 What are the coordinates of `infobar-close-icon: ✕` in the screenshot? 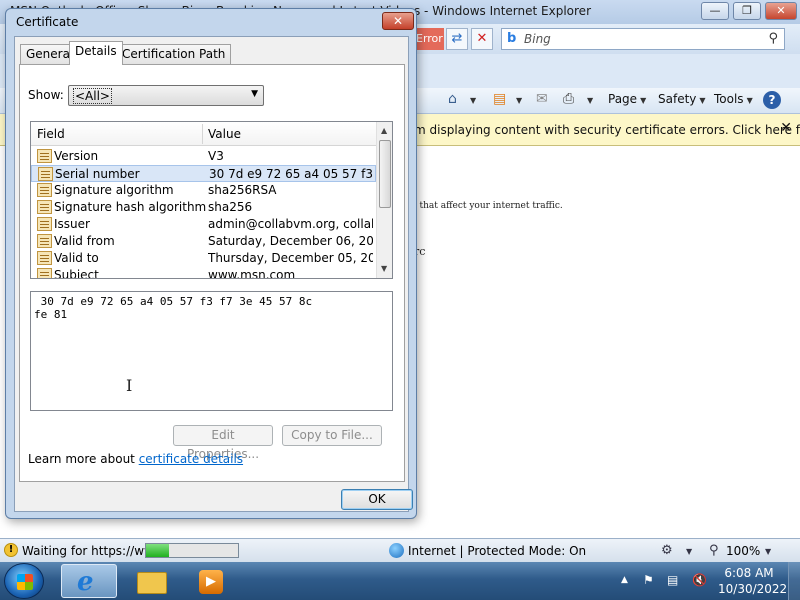 It's located at (786, 128).